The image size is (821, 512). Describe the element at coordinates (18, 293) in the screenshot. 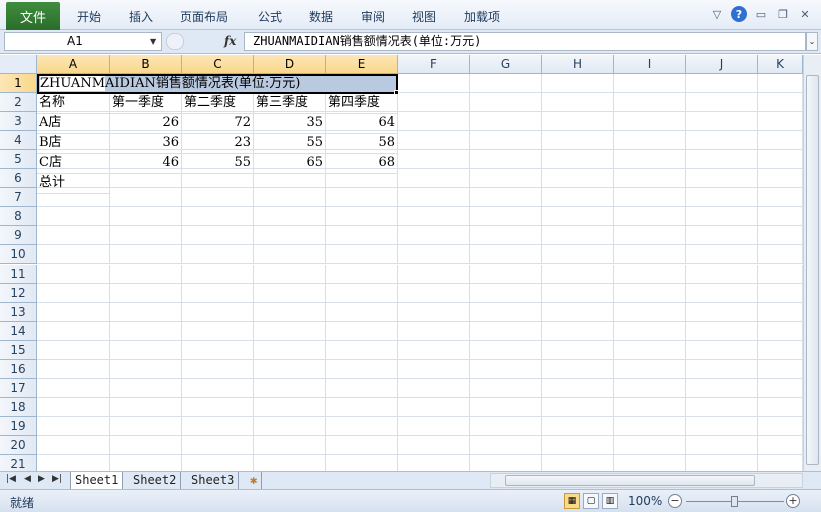

I see `row-header-12: 12` at that location.